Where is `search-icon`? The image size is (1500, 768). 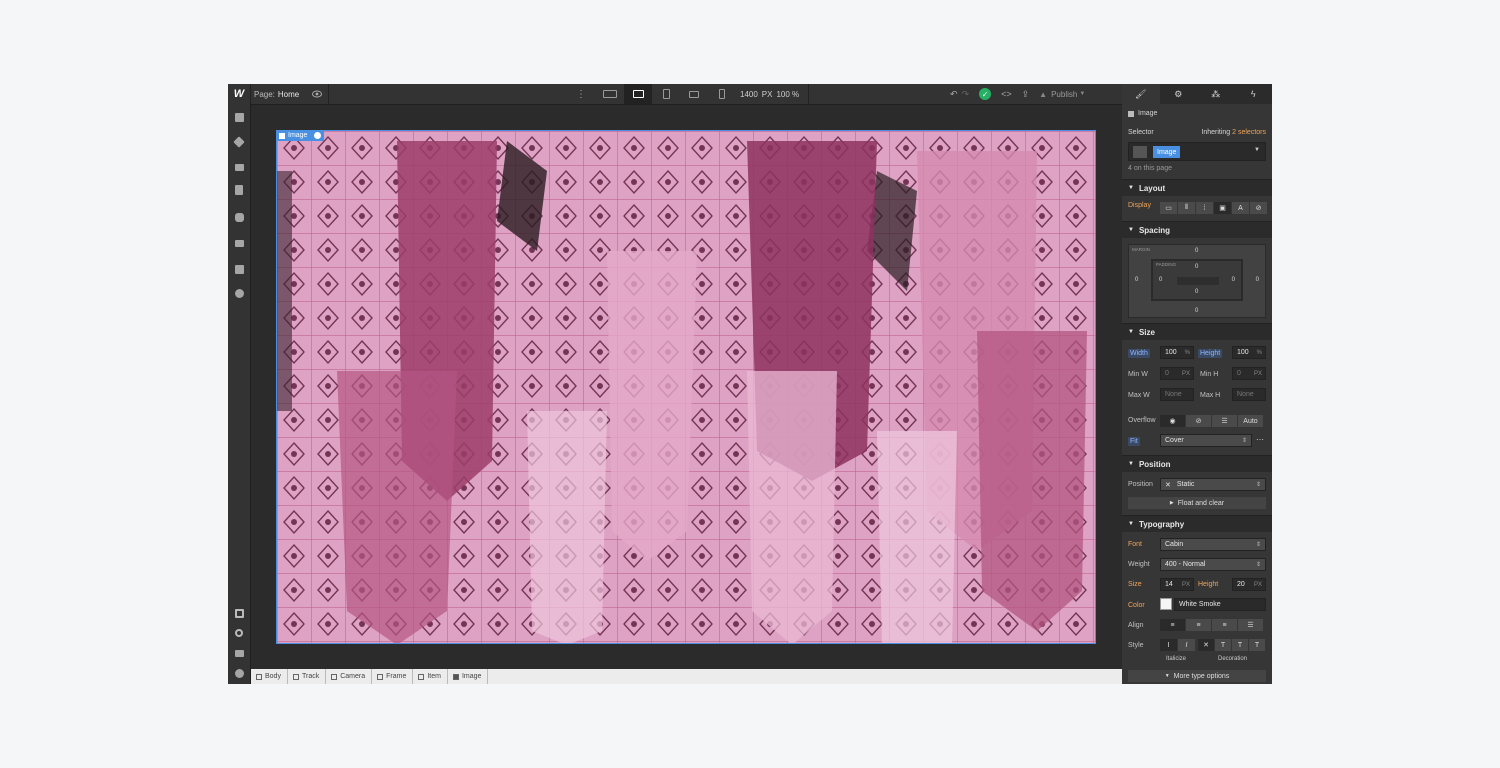 search-icon is located at coordinates (239, 633).